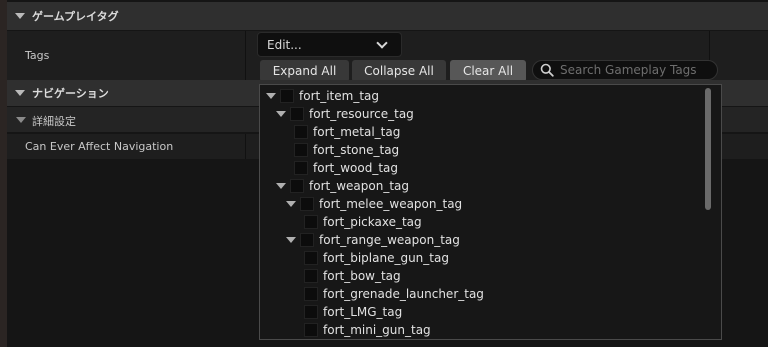  What do you see at coordinates (355, 168) in the screenshot?
I see `tag-label: fort_wood_tag` at bounding box center [355, 168].